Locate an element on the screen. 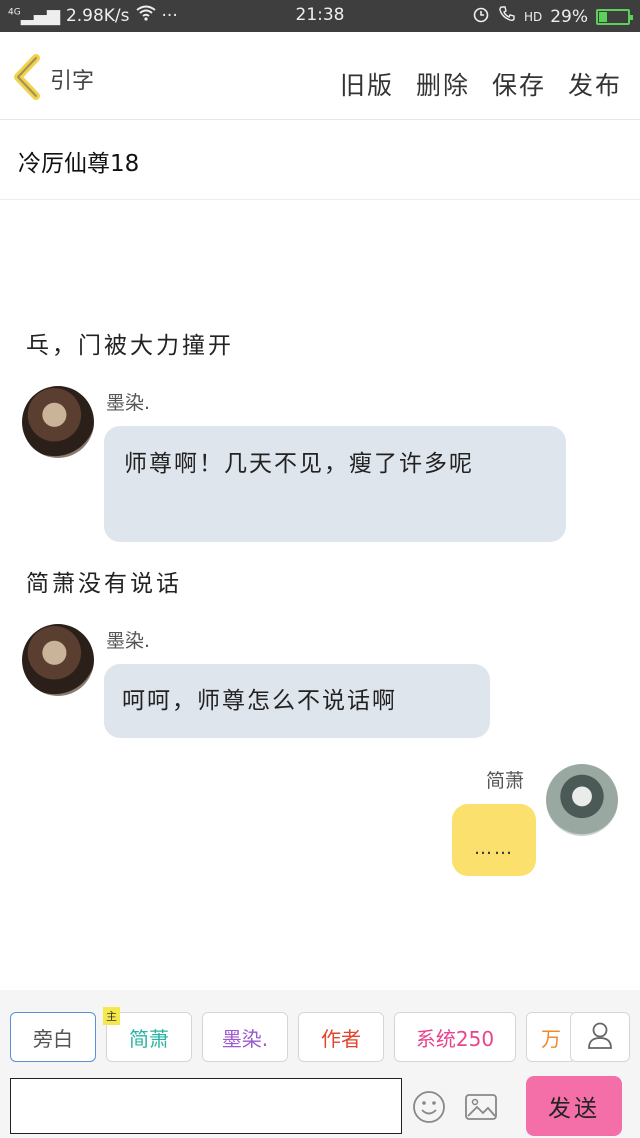 This screenshot has height=1138, width=640. character-label: 简萧 is located at coordinates (149, 1038).